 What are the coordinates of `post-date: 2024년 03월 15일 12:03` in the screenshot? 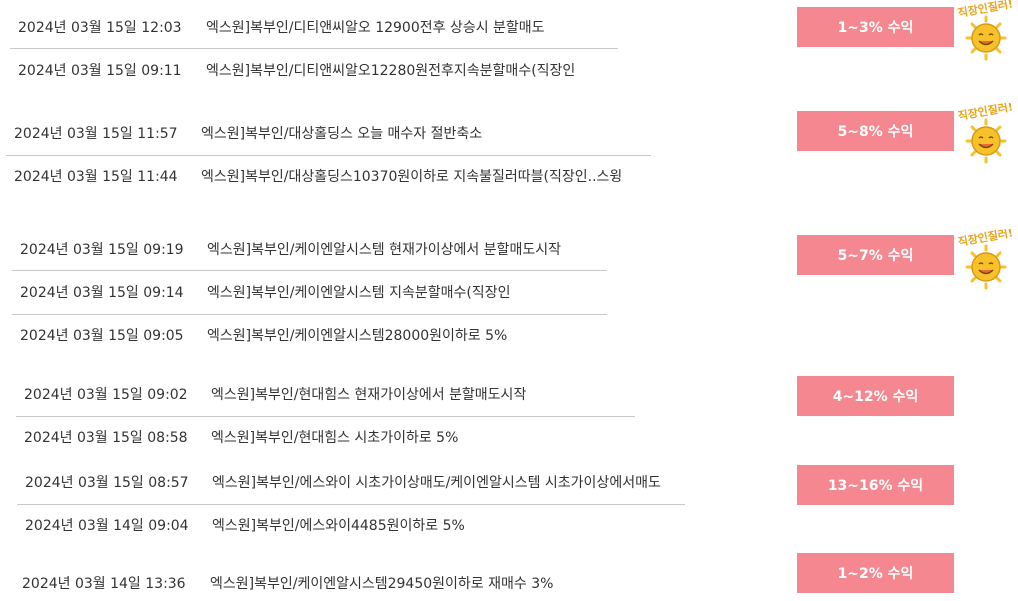 It's located at (100, 28).